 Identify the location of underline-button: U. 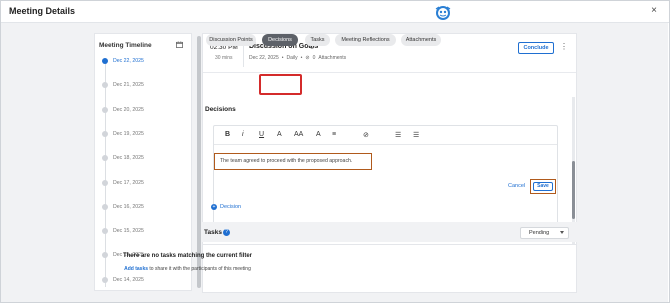
(261, 134).